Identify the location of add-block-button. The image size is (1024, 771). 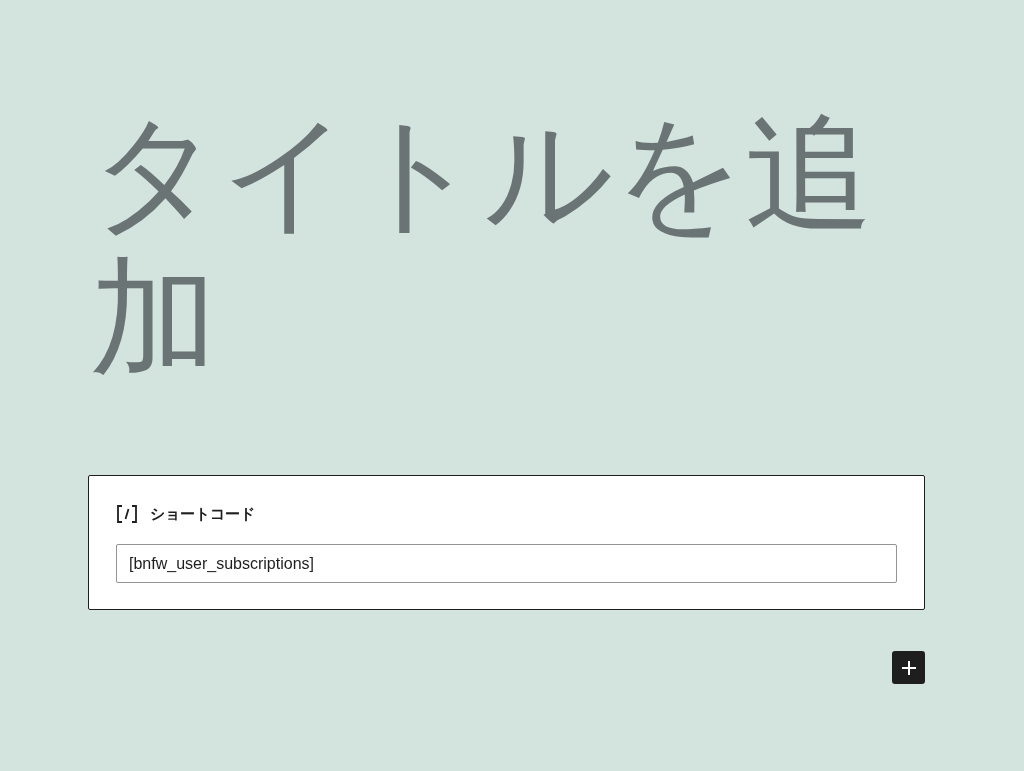
(908, 667).